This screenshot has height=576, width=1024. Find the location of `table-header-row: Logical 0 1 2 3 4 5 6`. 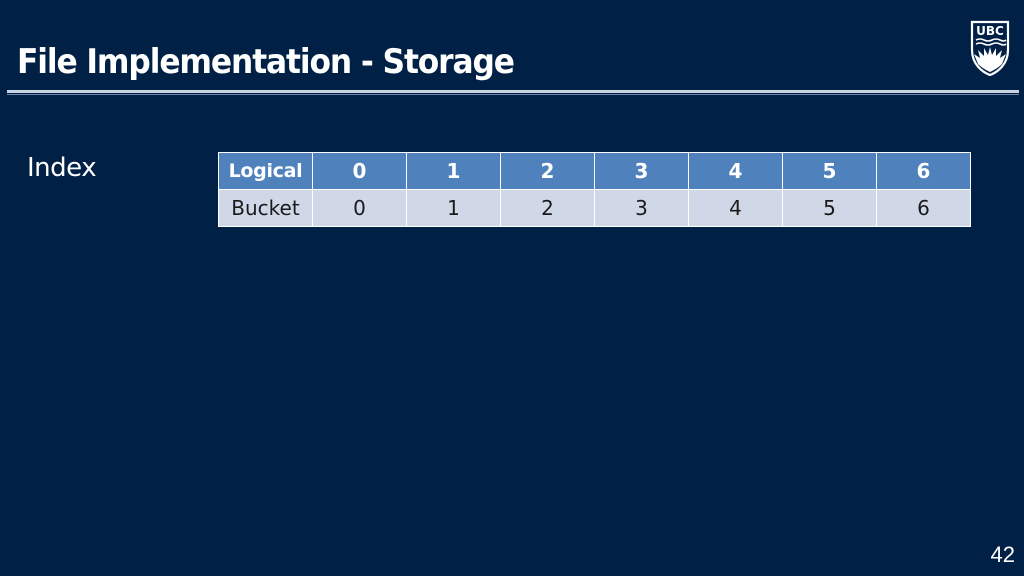

table-header-row: Logical 0 1 2 3 4 5 6 is located at coordinates (594, 171).